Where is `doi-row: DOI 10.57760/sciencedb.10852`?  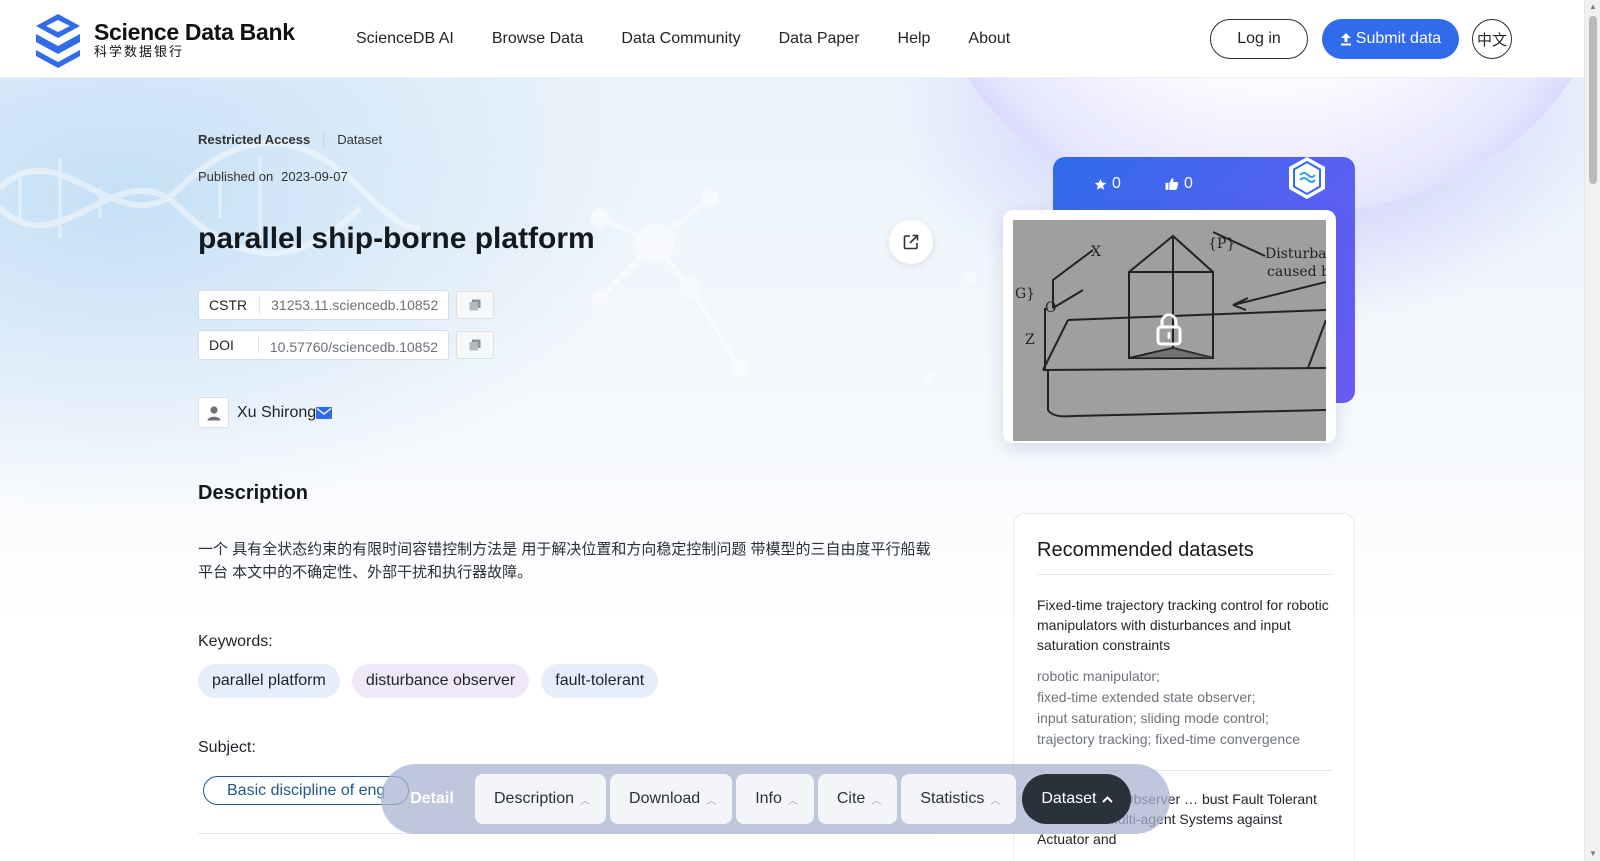
doi-row: DOI 10.57760/sciencedb.10852 is located at coordinates (346, 345).